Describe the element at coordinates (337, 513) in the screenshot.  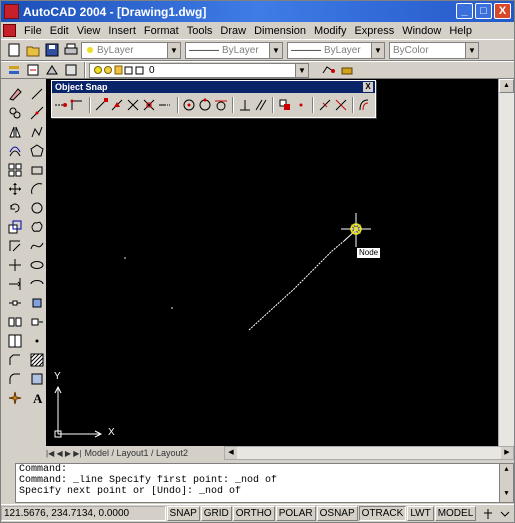
I see `osnap-toggle: OSNAP` at that location.